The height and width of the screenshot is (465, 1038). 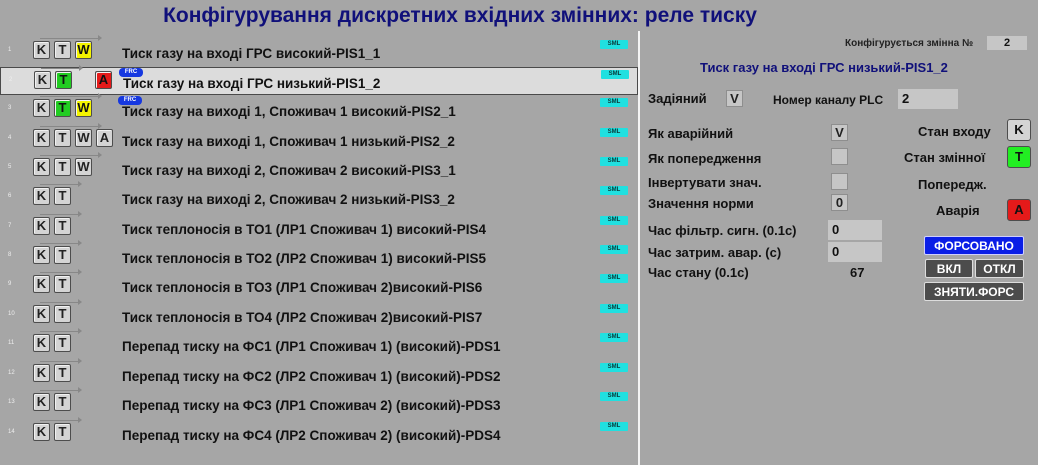 I want to click on invert-checkbox, so click(x=839, y=181).